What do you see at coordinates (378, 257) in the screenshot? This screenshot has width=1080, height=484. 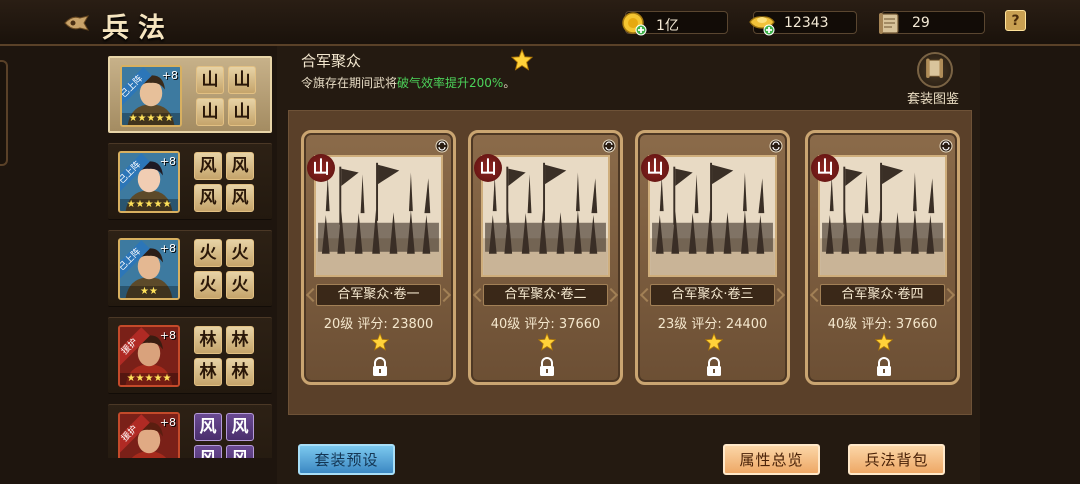 I see `tactic-card: 山合军聚众·卷一 20级 评分: 23800` at bounding box center [378, 257].